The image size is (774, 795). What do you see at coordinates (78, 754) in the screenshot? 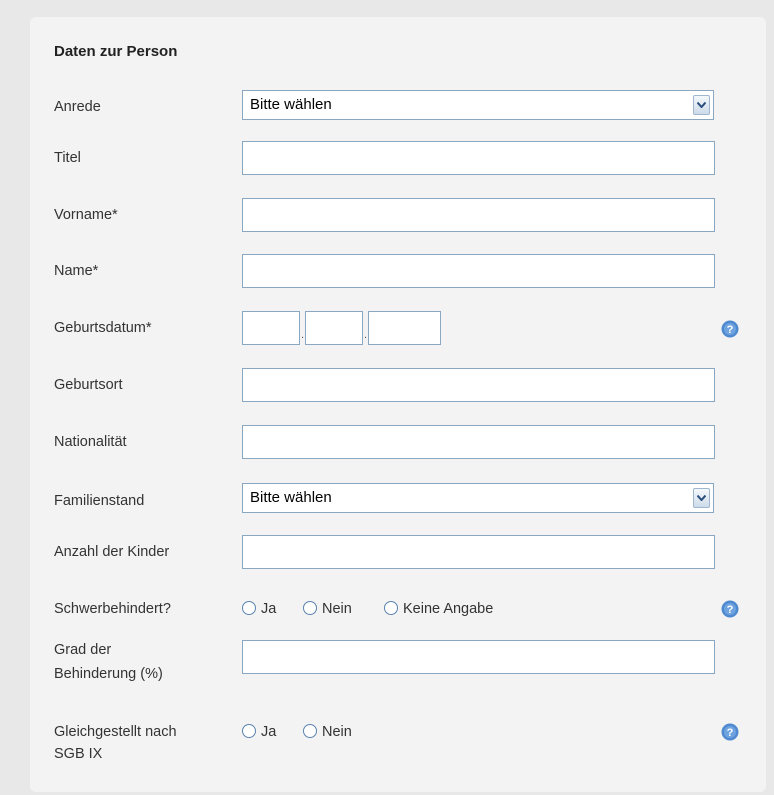
I see `gleichgestellt-label-line2: SGB IX` at bounding box center [78, 754].